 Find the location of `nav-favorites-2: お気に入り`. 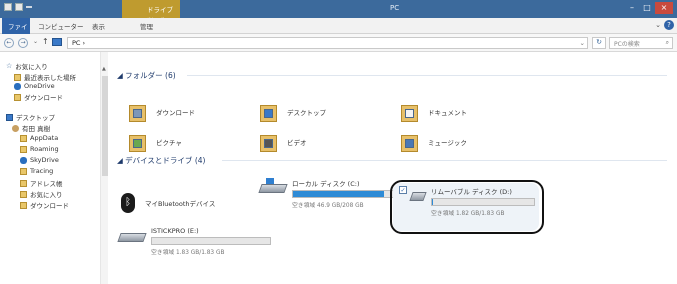

nav-favorites-2: お気に入り is located at coordinates (41, 194).